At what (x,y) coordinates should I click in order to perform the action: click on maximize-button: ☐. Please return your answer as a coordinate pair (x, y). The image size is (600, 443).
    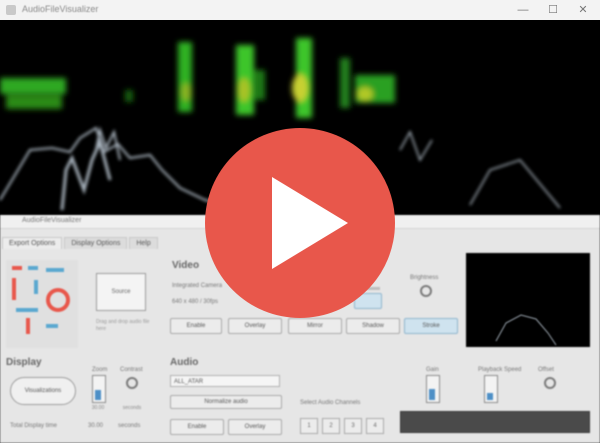
    Looking at the image, I should click on (553, 10).